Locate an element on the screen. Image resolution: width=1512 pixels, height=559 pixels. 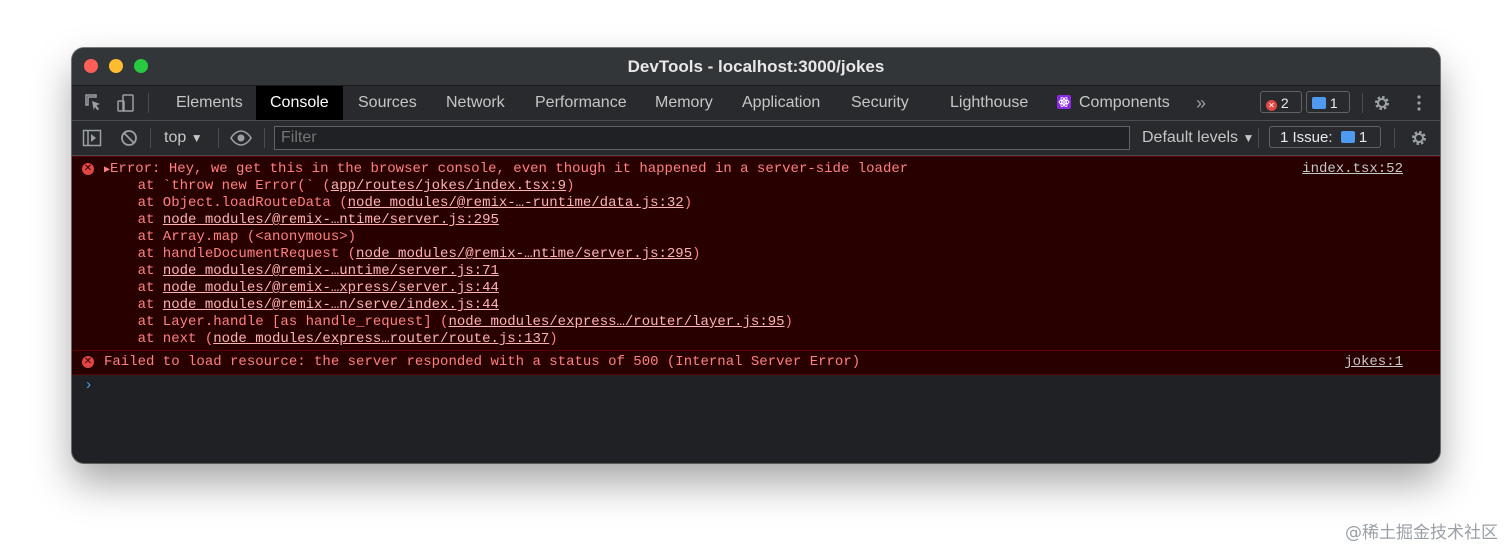
more-tabs-button: » is located at coordinates (1201, 103).